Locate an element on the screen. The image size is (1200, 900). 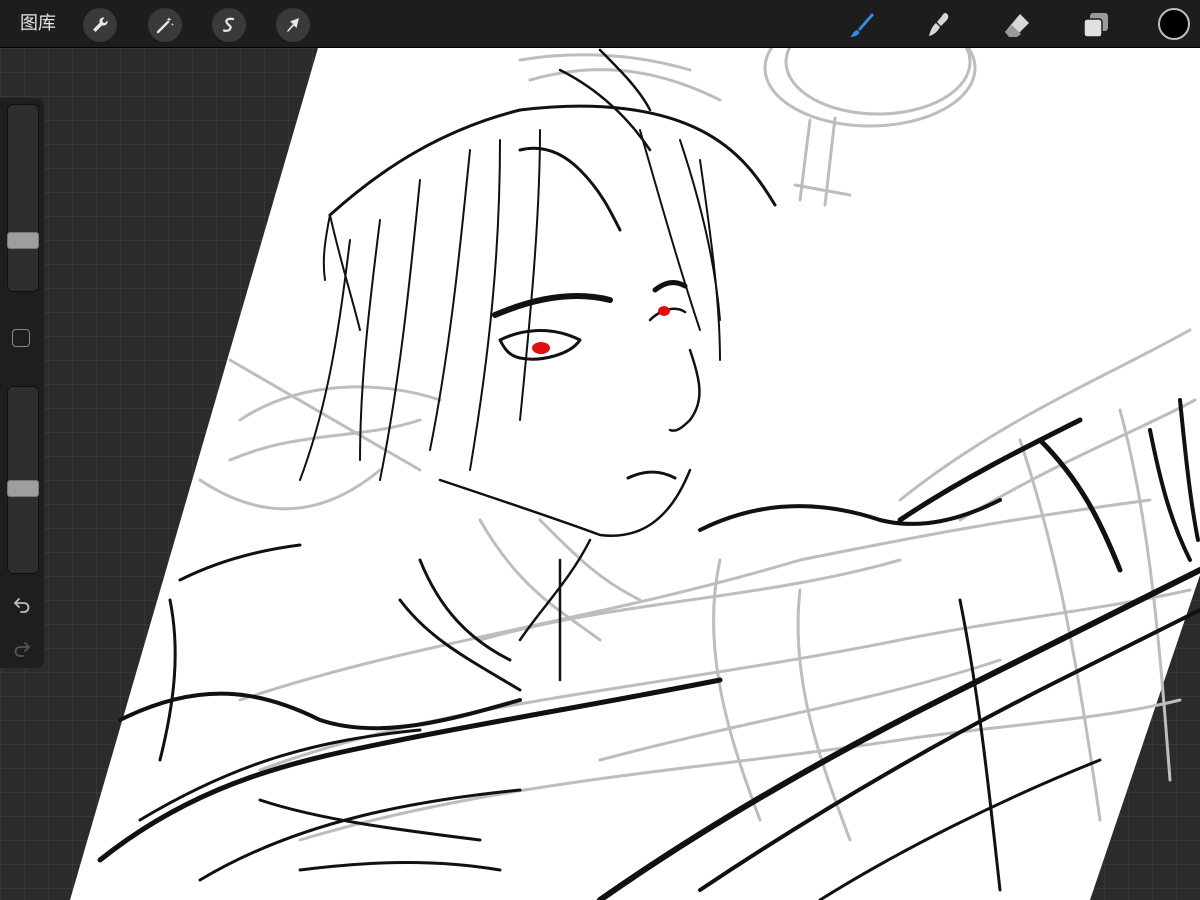
color-swatch-button is located at coordinates (1174, 24).